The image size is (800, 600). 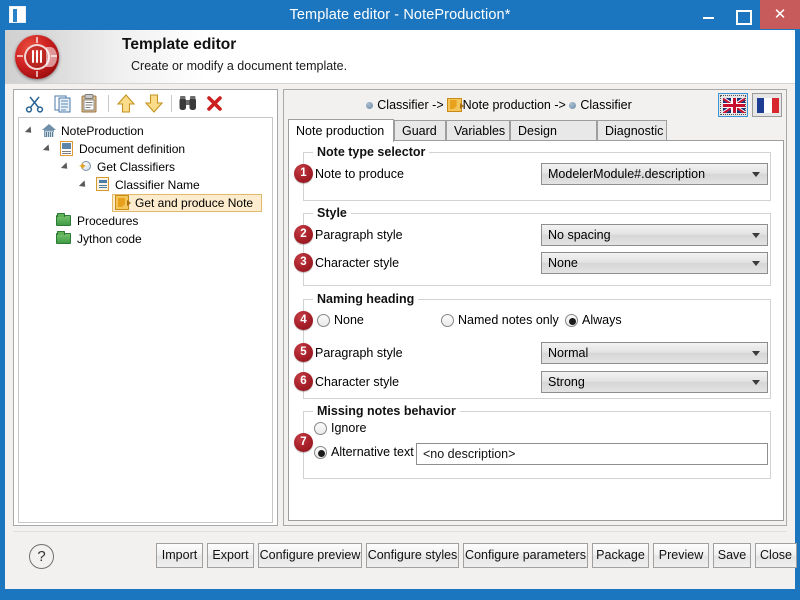 What do you see at coordinates (188, 103) in the screenshot?
I see `find-icon` at bounding box center [188, 103].